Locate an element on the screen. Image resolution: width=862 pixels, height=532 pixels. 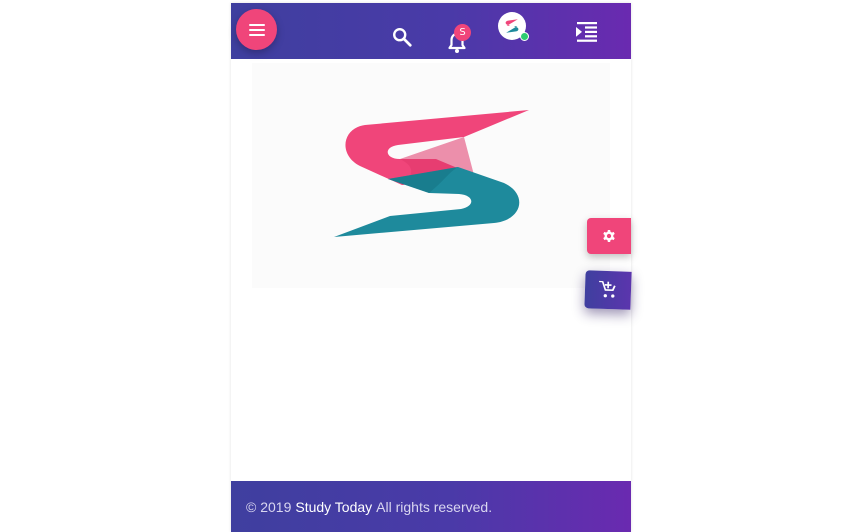
hamburger-menu-icon is located at coordinates (256, 29).